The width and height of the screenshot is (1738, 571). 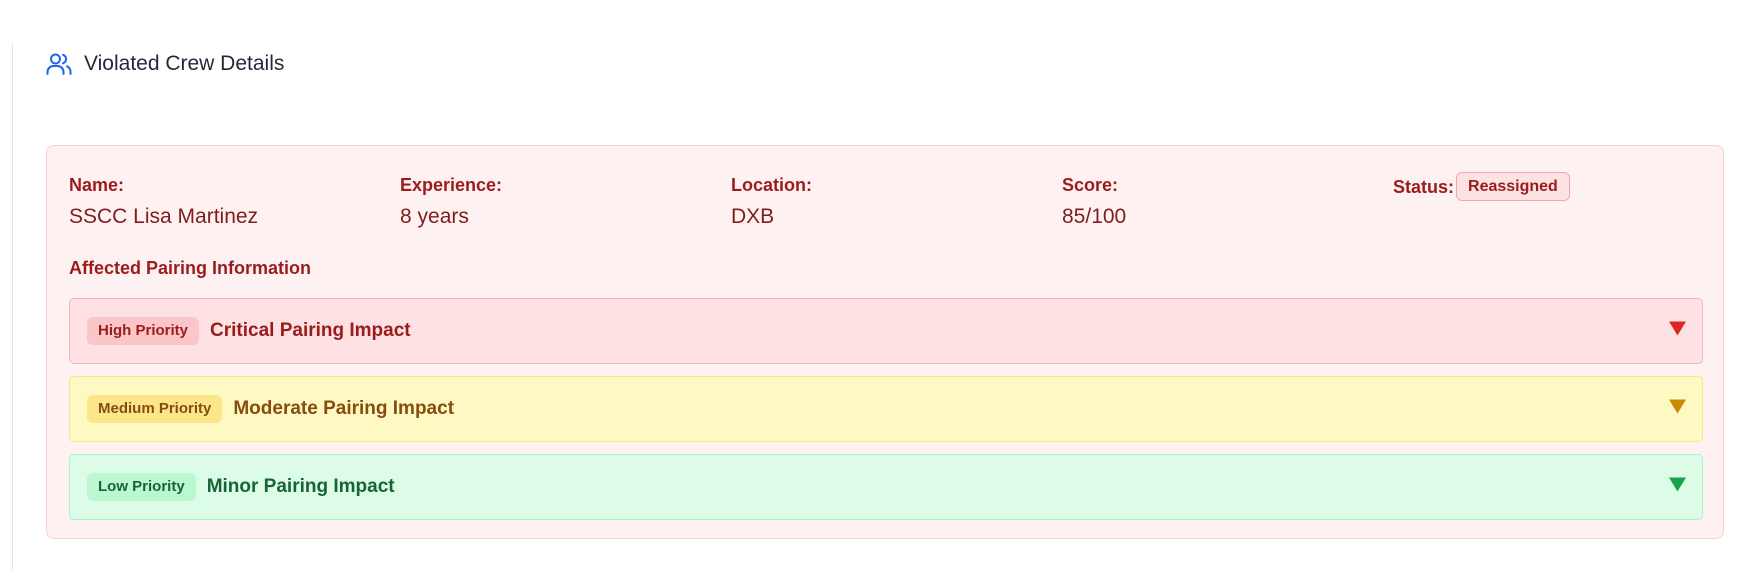 I want to click on score-label: Score:, so click(x=1090, y=185).